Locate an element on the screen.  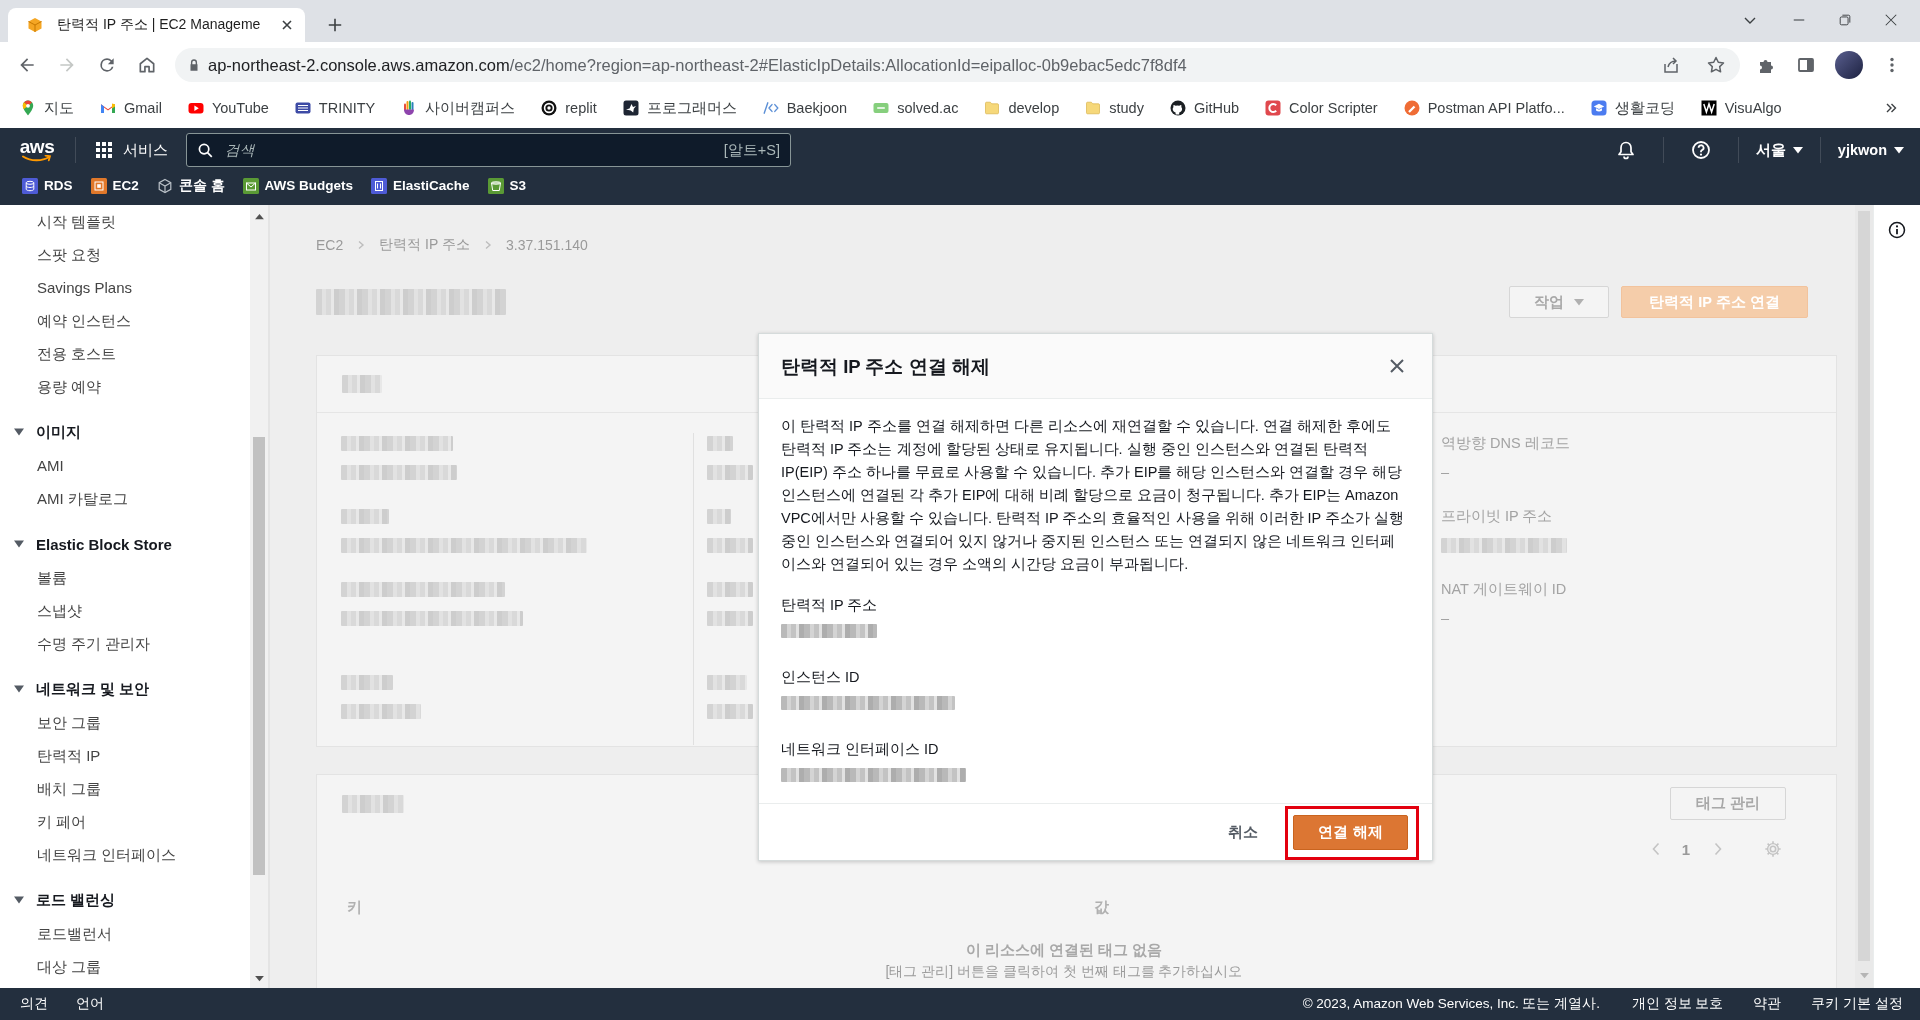
sidebar-link: 용량 예약 is located at coordinates (125, 386).